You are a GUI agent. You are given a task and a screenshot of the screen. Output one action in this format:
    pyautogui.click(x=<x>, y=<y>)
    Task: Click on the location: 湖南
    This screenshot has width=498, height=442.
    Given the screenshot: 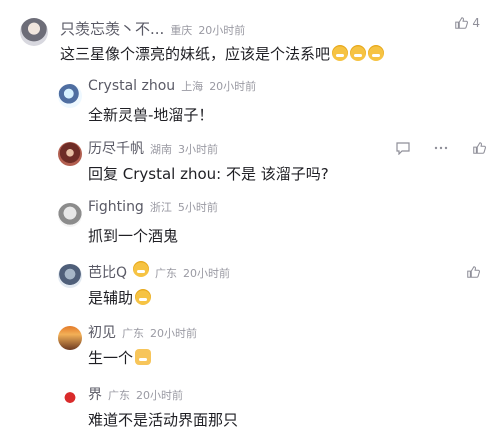 What is the action you would take?
    pyautogui.click(x=161, y=149)
    